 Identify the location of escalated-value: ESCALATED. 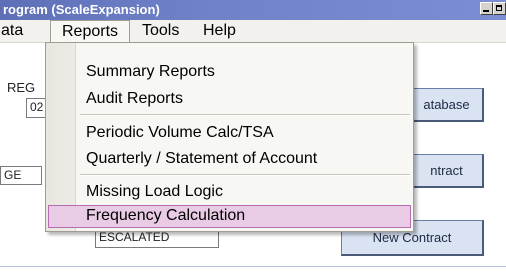
(134, 237).